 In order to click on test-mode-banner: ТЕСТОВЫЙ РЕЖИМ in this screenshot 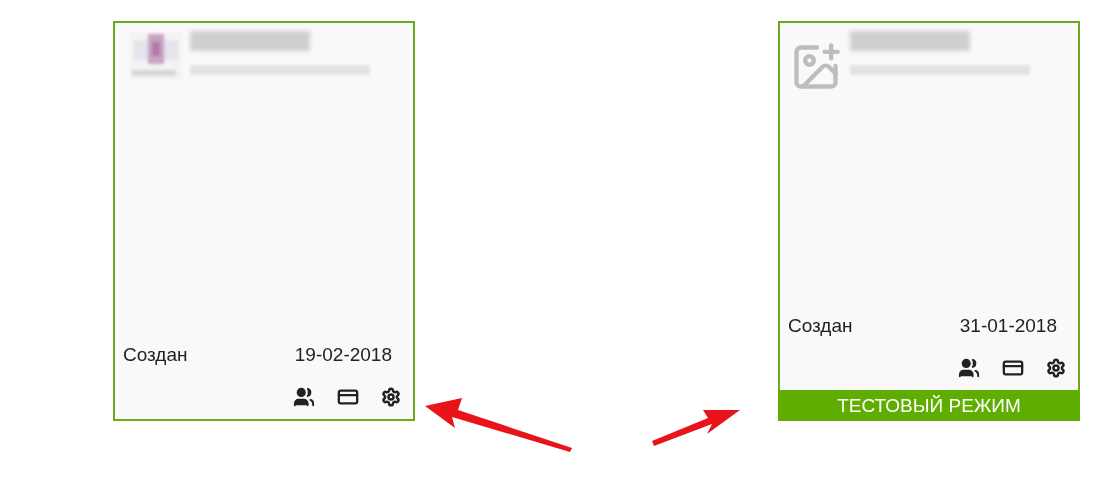, I will do `click(929, 405)`.